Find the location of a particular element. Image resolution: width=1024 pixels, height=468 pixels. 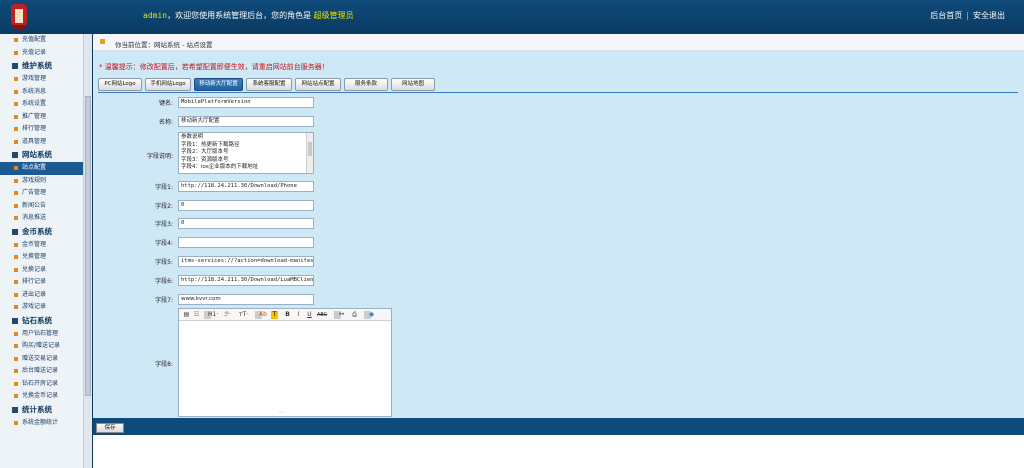

sidebar-label: 兑换管理 is located at coordinates (34, 256).